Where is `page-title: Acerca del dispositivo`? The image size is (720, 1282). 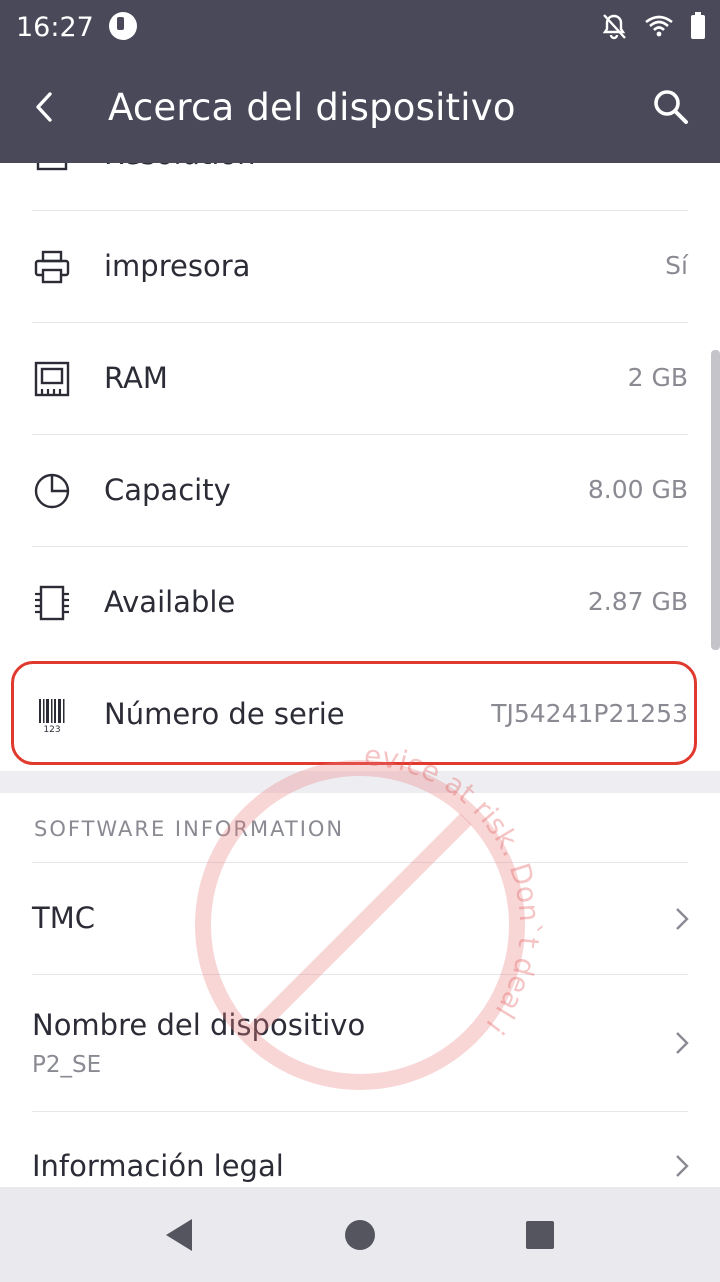 page-title: Acerca del dispositivo is located at coordinates (312, 107).